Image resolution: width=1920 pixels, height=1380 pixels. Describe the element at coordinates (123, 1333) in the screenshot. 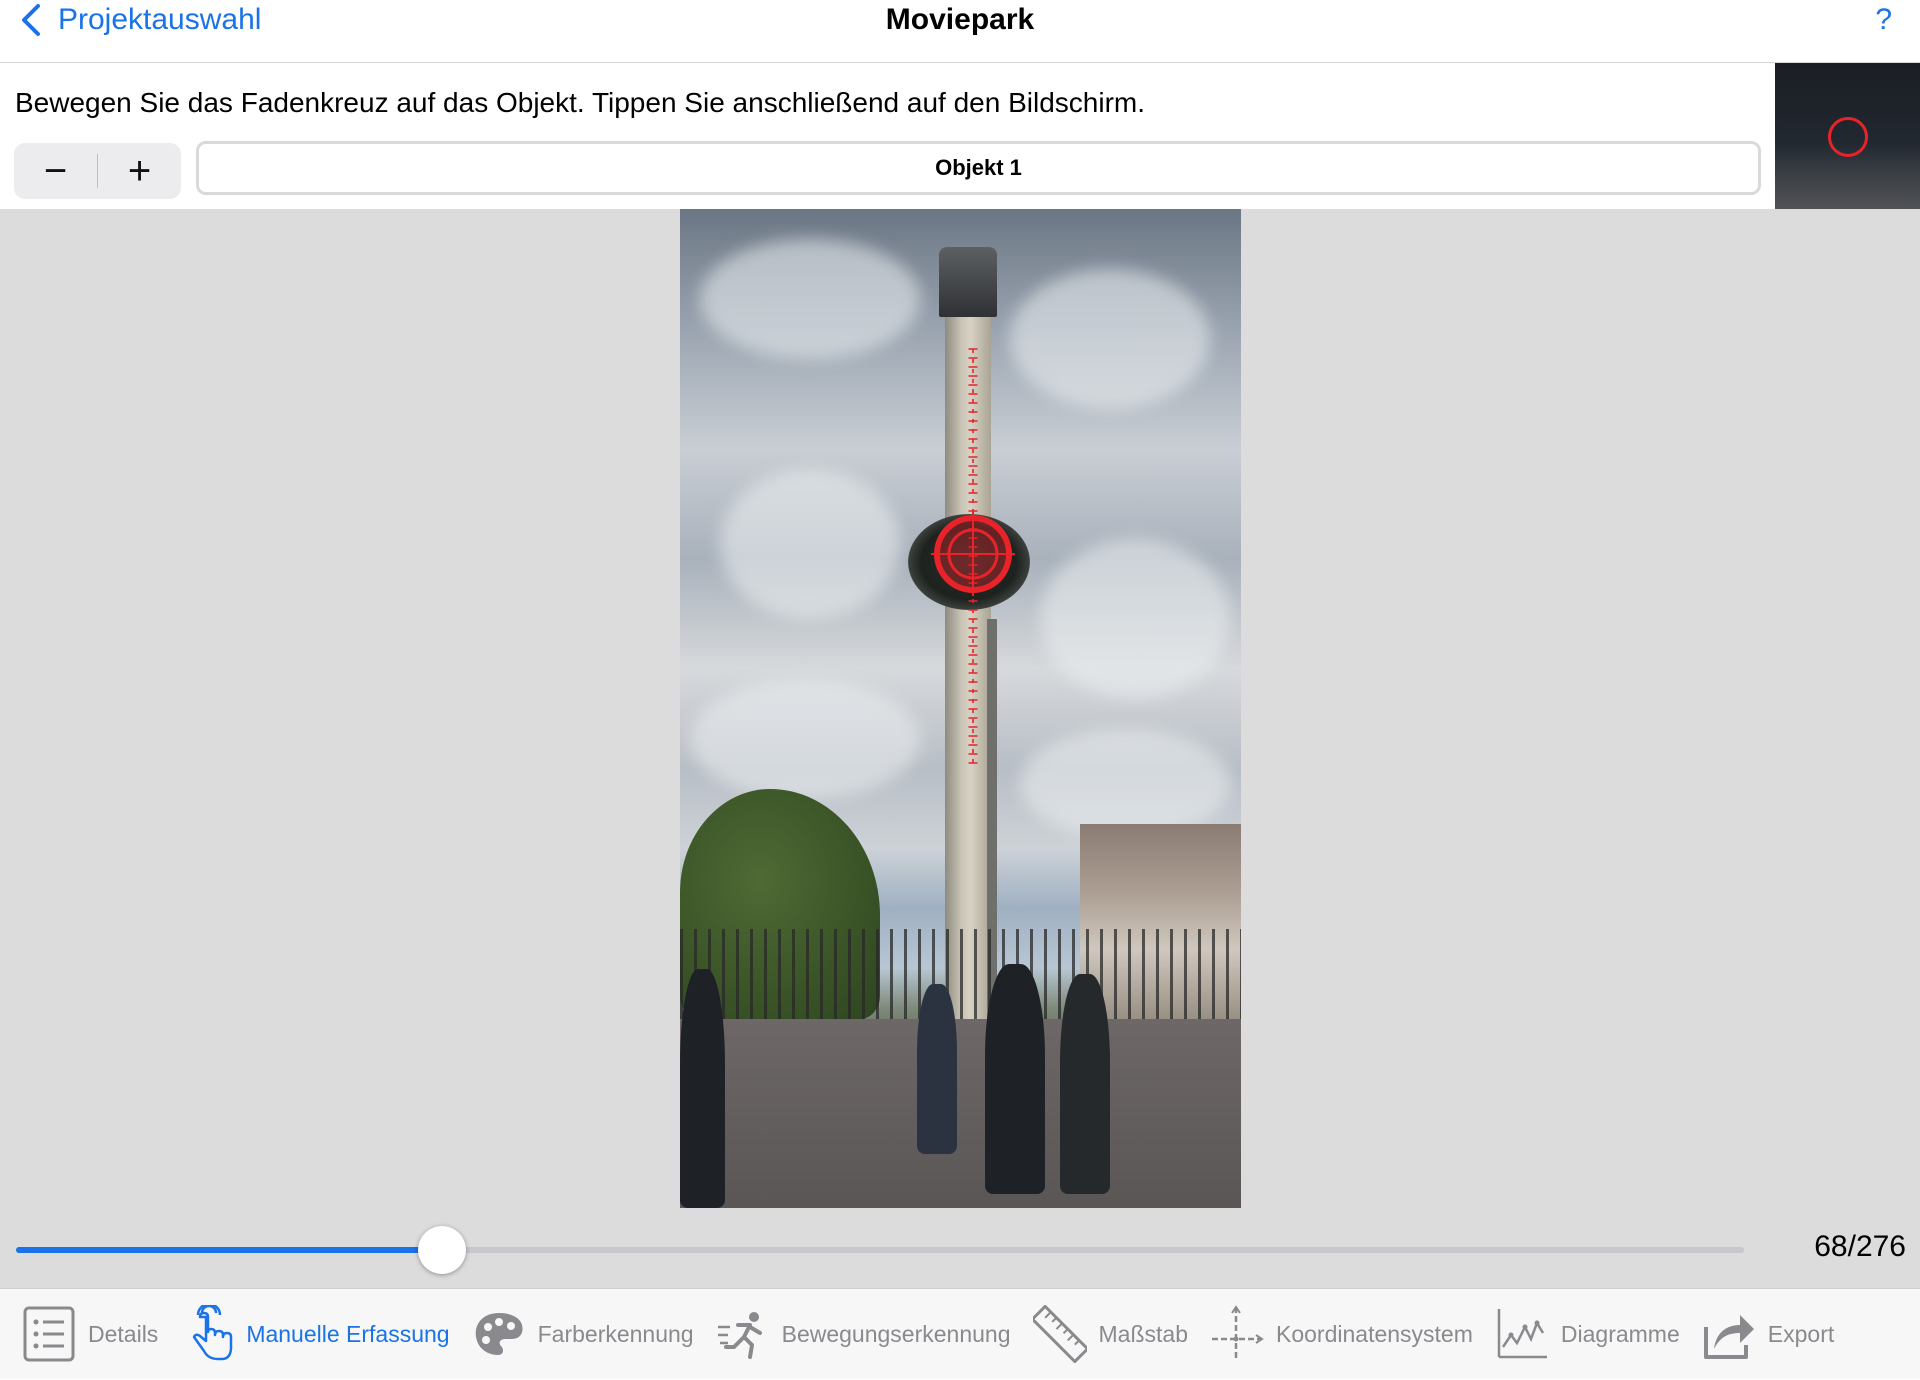

I see `tab-details-label: Details` at that location.